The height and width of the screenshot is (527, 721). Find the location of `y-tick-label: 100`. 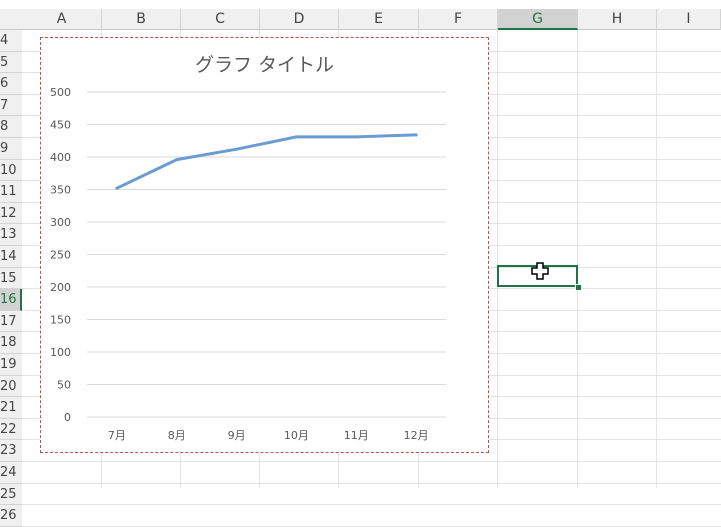

y-tick-label: 100 is located at coordinates (60, 352).